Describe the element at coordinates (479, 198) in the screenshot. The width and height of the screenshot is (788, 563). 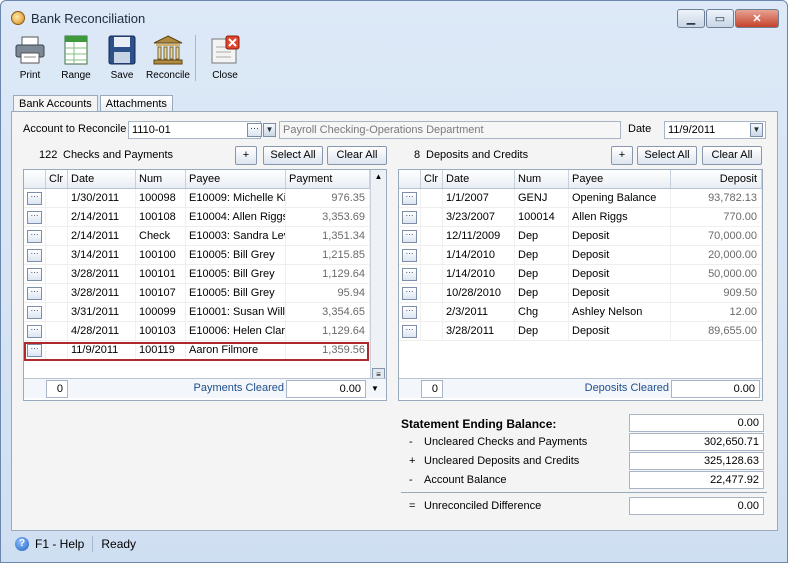
I see `date-cell: 1/1/2007` at that location.